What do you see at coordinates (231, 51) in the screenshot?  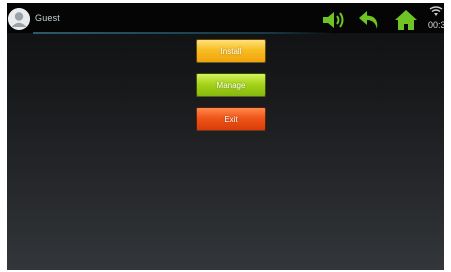 I see `install-button: Install` at bounding box center [231, 51].